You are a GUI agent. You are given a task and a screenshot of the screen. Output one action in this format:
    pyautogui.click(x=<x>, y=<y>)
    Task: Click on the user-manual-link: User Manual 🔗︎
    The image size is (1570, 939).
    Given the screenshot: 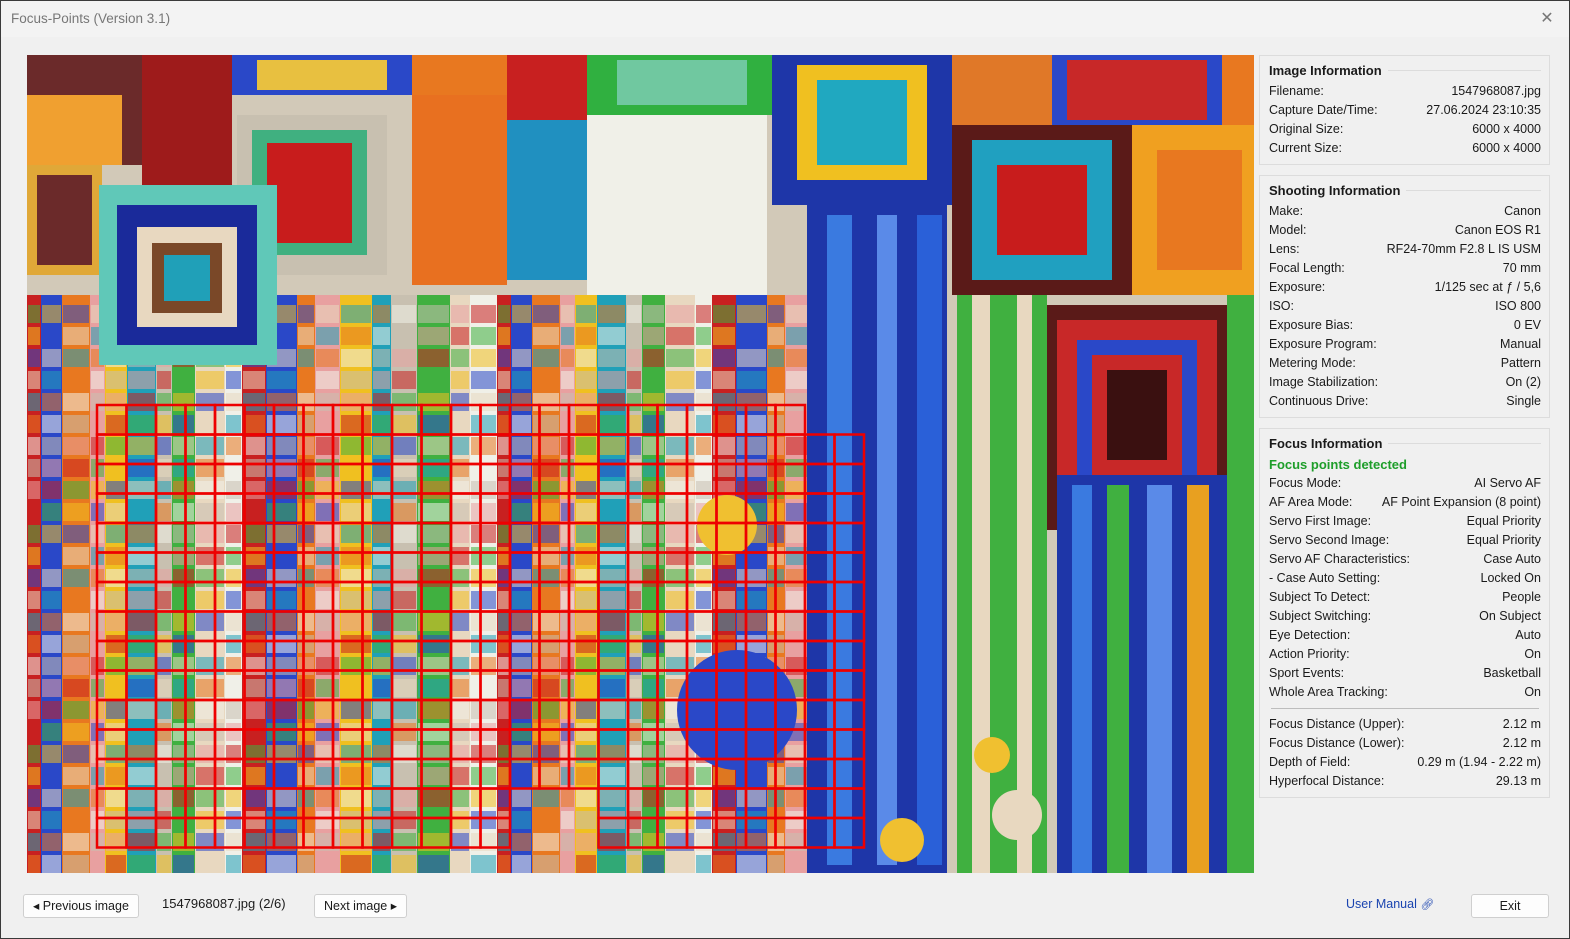 What is the action you would take?
    pyautogui.click(x=1390, y=904)
    